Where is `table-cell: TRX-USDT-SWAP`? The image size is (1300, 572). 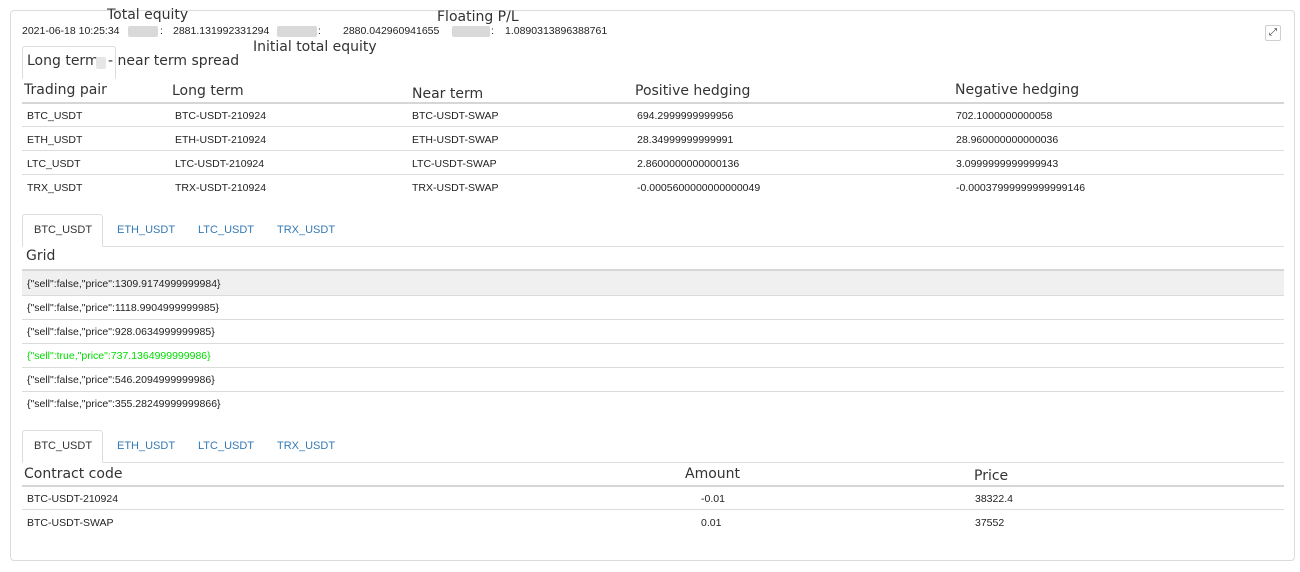
table-cell: TRX-USDT-SWAP is located at coordinates (455, 188).